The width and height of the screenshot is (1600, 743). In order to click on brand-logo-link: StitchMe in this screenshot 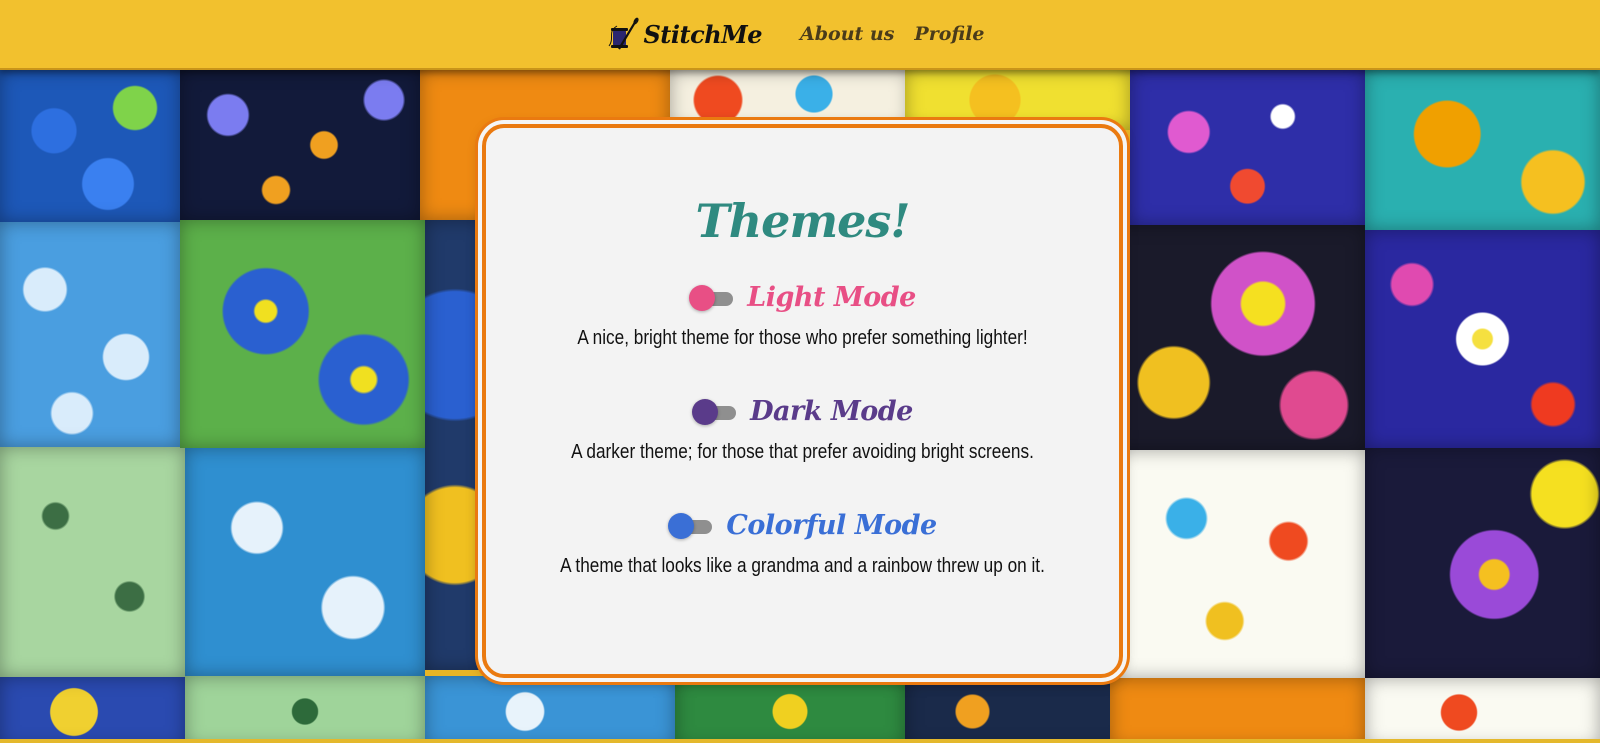, I will do `click(683, 34)`.